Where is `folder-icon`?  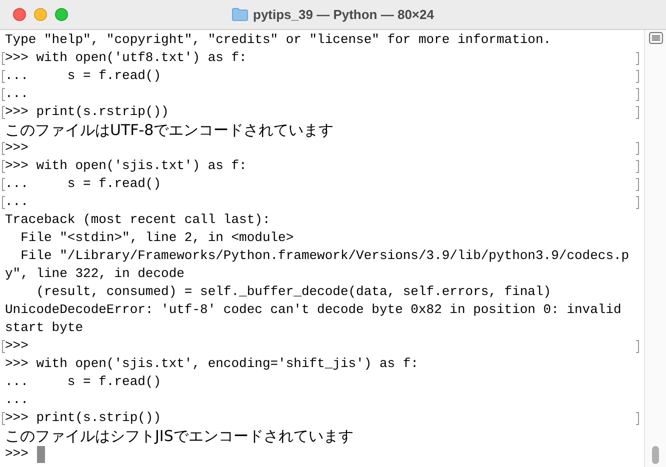 folder-icon is located at coordinates (240, 14).